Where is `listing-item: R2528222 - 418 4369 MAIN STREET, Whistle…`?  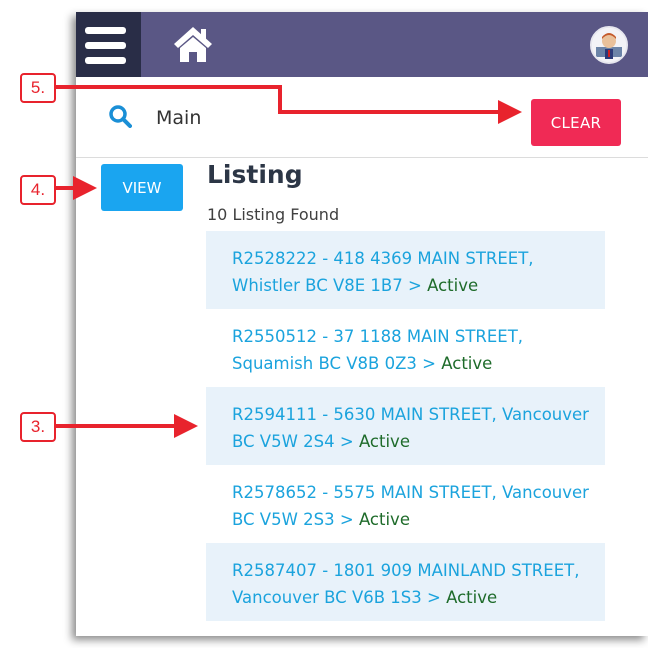
listing-item: R2528222 - 418 4369 MAIN STREET, Whistle… is located at coordinates (405, 270).